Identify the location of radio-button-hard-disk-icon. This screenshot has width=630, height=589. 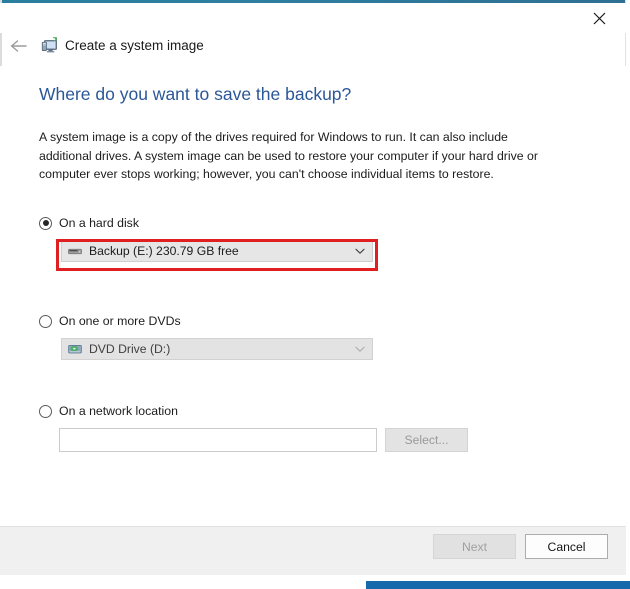
(45, 223).